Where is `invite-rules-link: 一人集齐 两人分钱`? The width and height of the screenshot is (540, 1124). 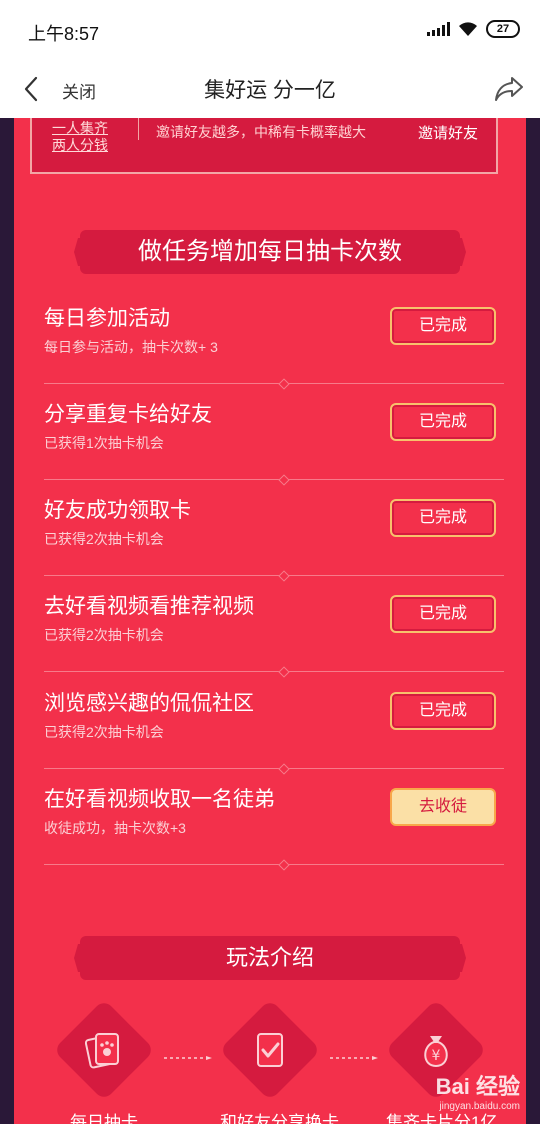 invite-rules-link: 一人集齐 两人分钱 is located at coordinates (80, 137).